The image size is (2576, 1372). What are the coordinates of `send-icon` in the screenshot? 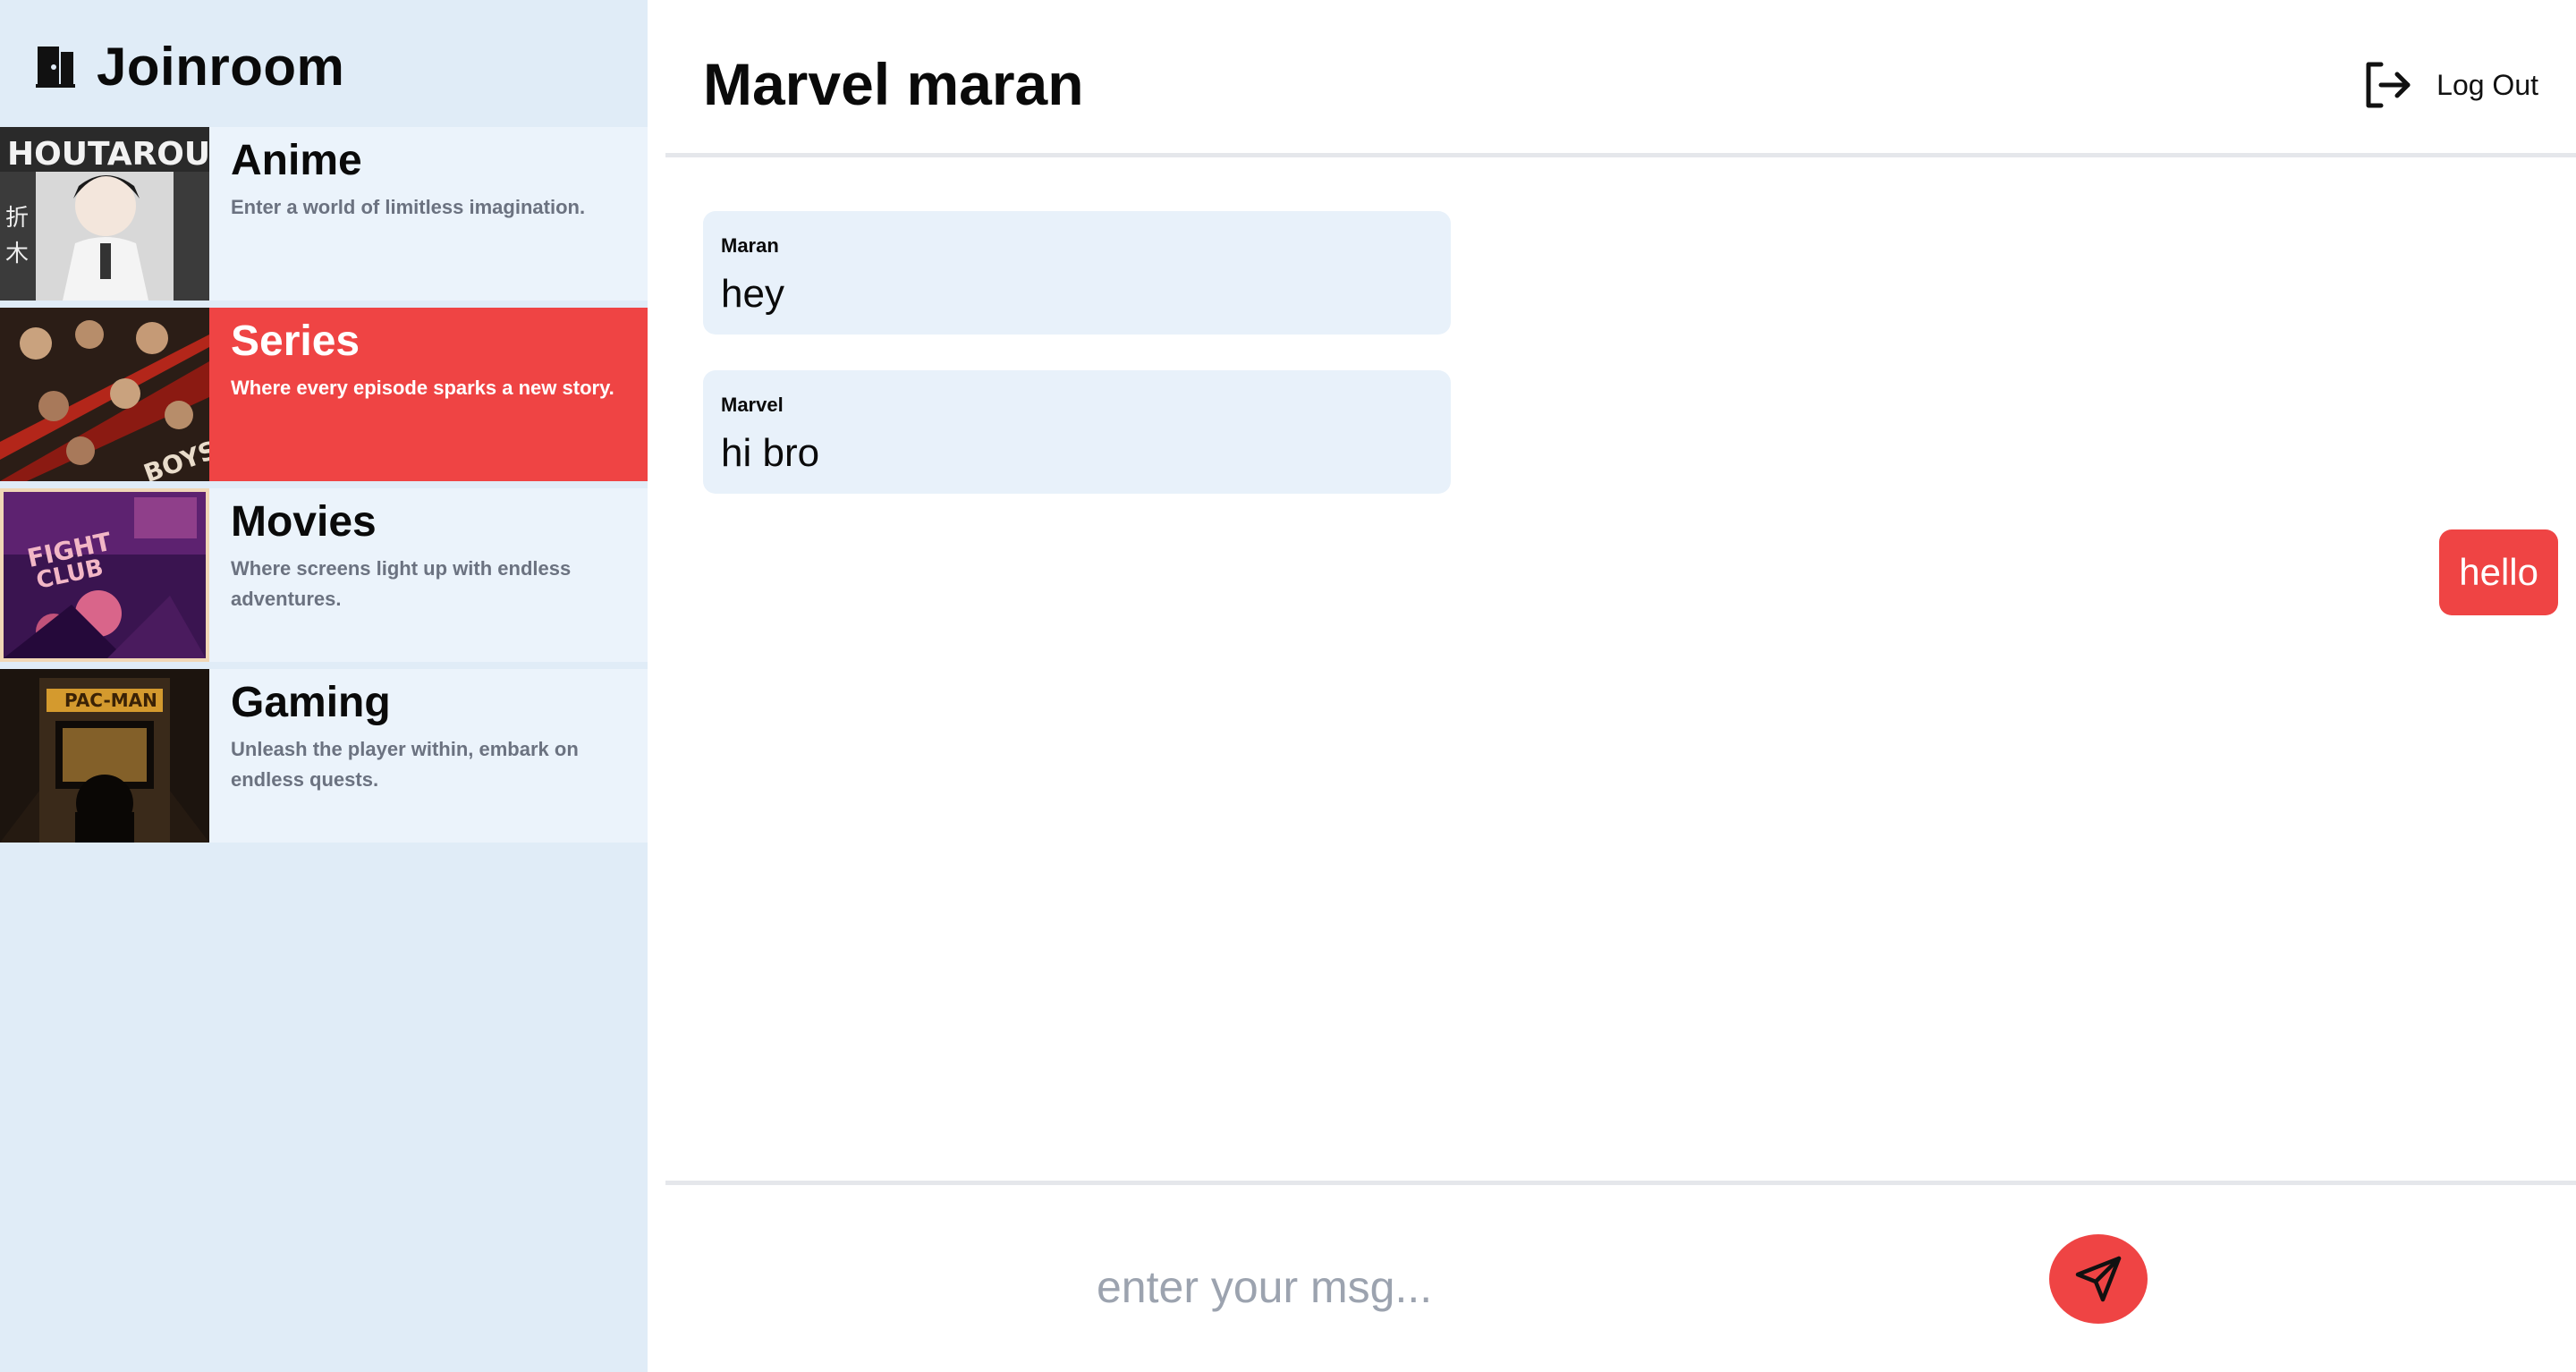 It's located at (2098, 1279).